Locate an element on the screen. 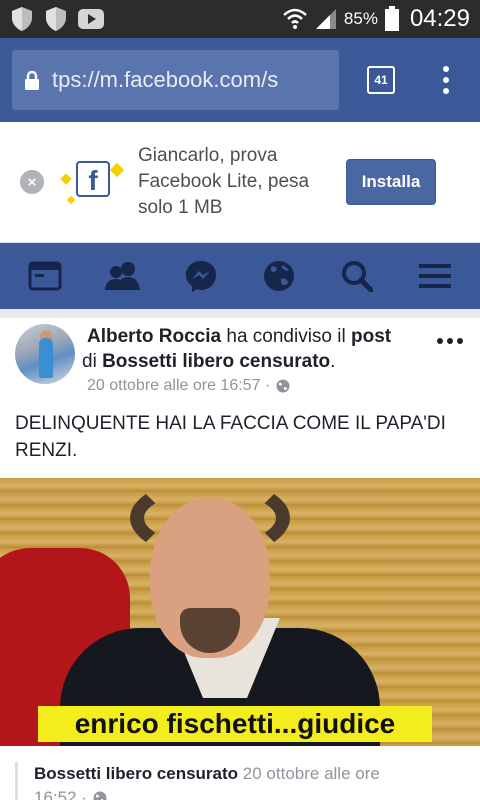  browser-toolbar: tps://m.facebook.com/s 41 is located at coordinates (240, 80).